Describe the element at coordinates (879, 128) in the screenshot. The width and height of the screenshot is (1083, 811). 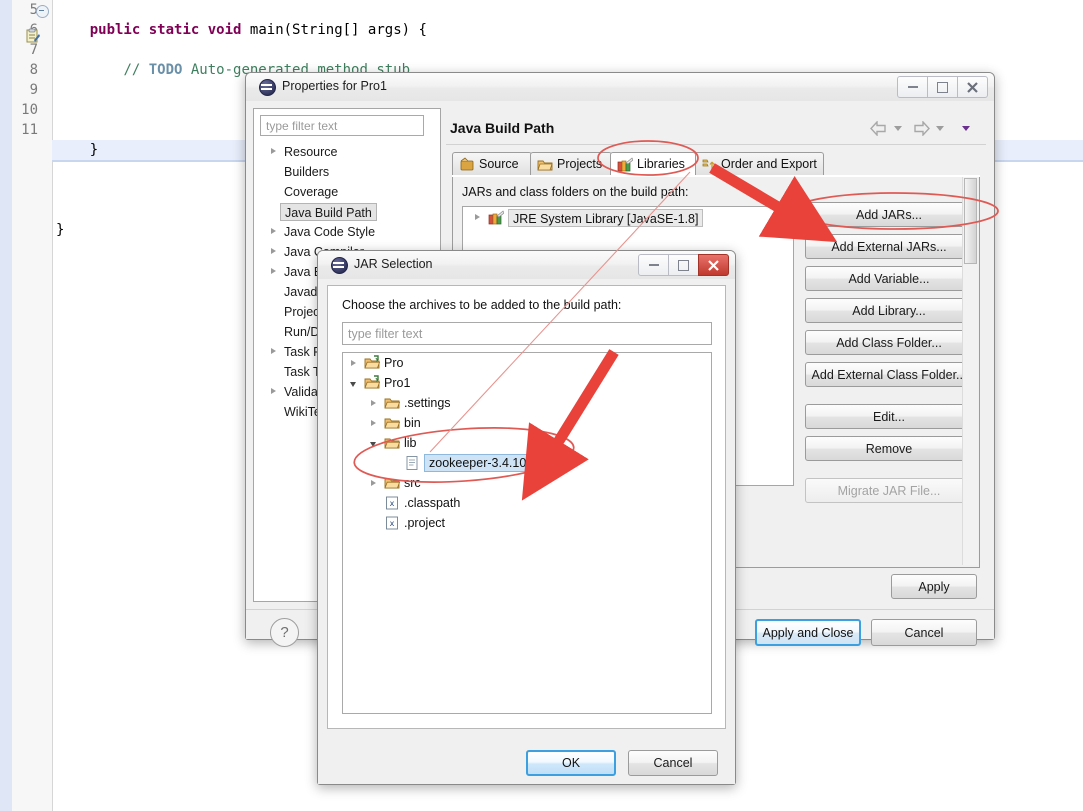
I see `back-arrow-icon` at that location.